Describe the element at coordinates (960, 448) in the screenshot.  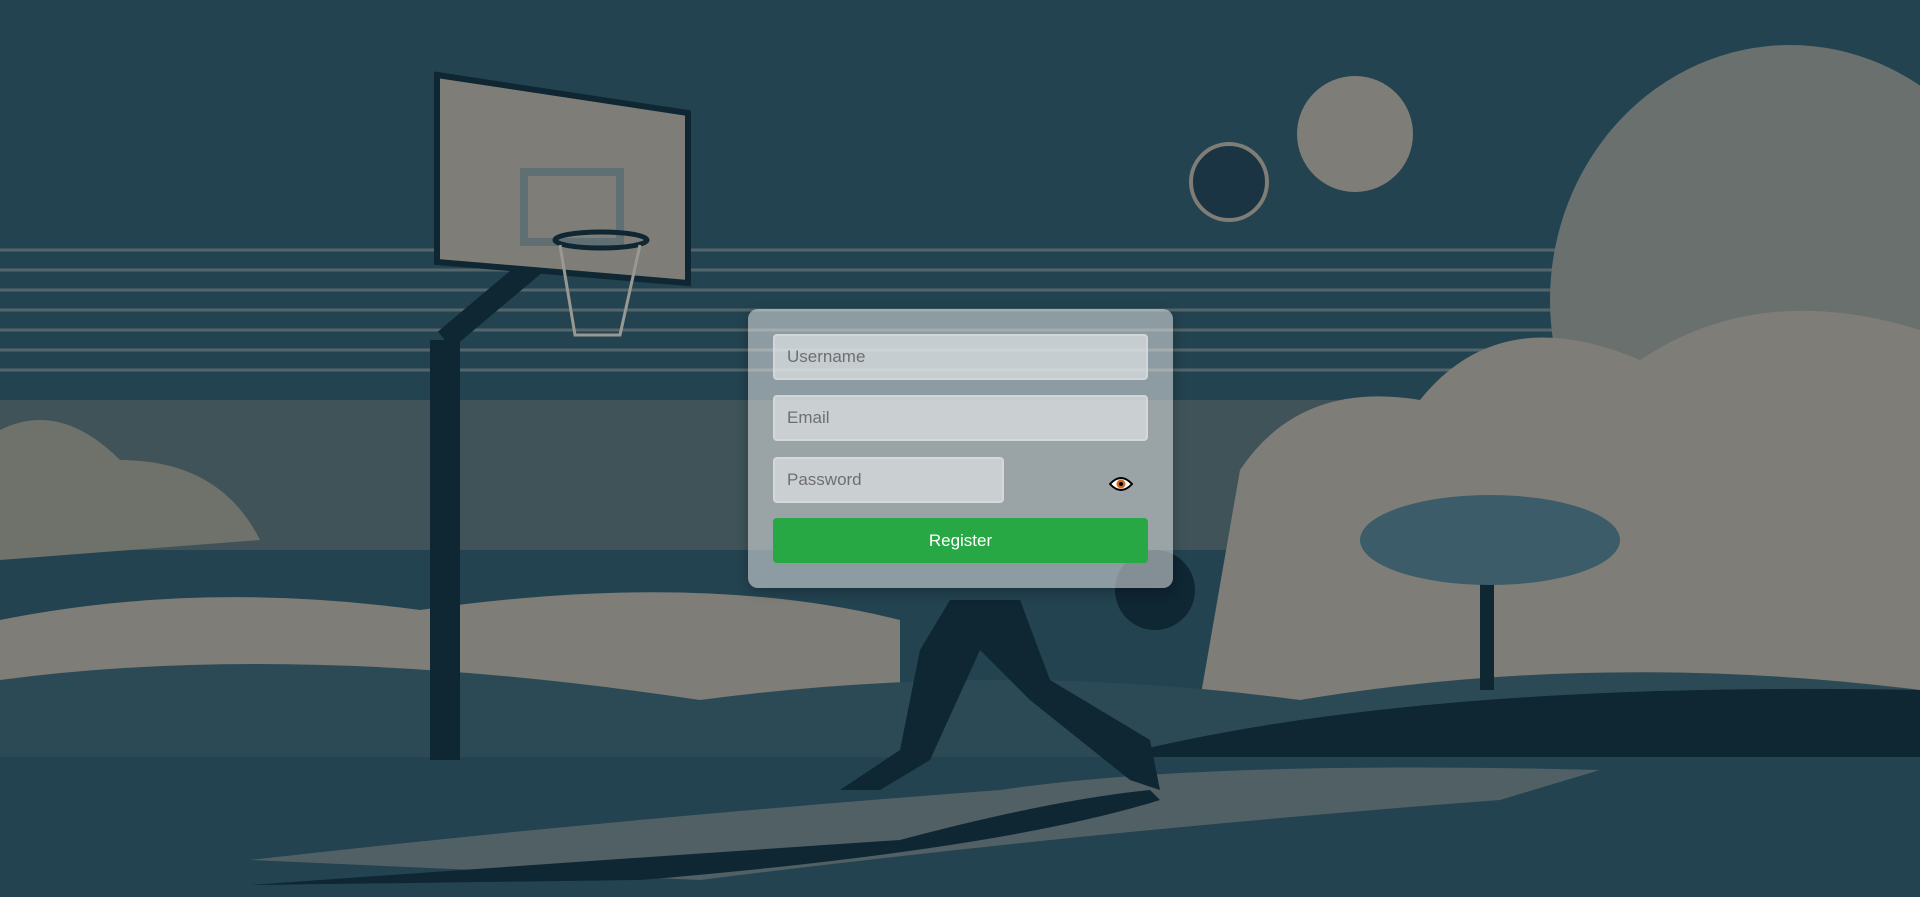
I see `register-form: Username Email Password Register` at that location.